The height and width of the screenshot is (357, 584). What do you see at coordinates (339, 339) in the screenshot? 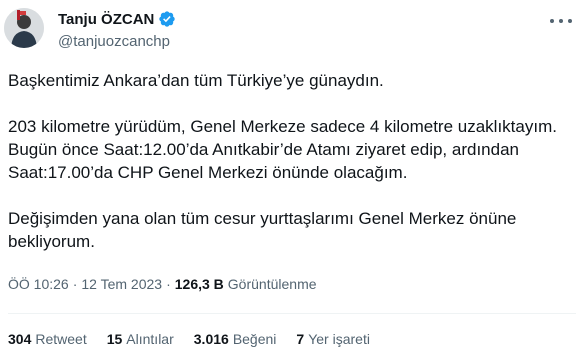
I see `bookmarks-label: Yer işareti` at bounding box center [339, 339].